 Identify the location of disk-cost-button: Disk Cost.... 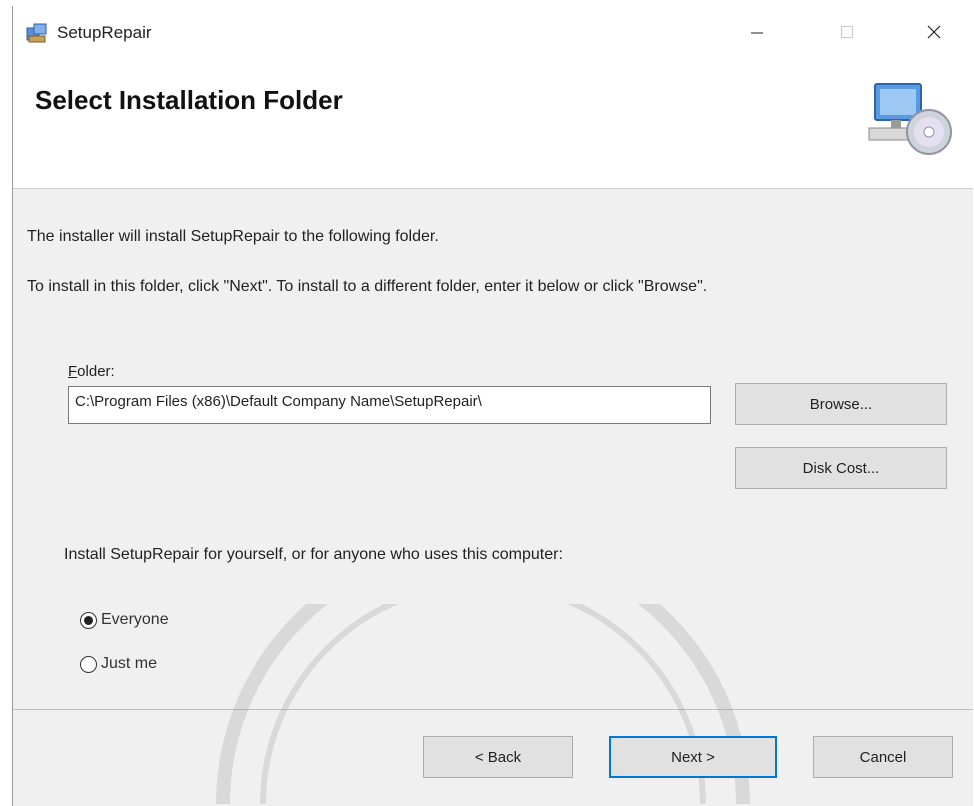
(841, 468).